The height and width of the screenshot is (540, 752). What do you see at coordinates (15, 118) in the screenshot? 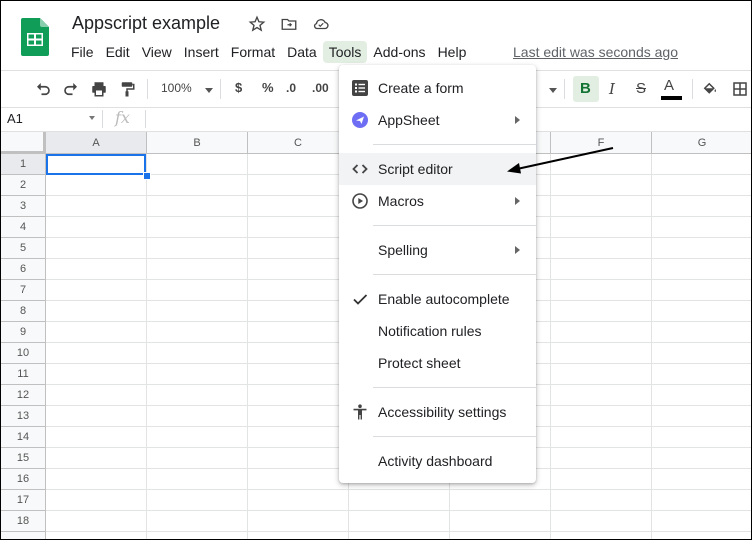
I see `name-box: A1` at bounding box center [15, 118].